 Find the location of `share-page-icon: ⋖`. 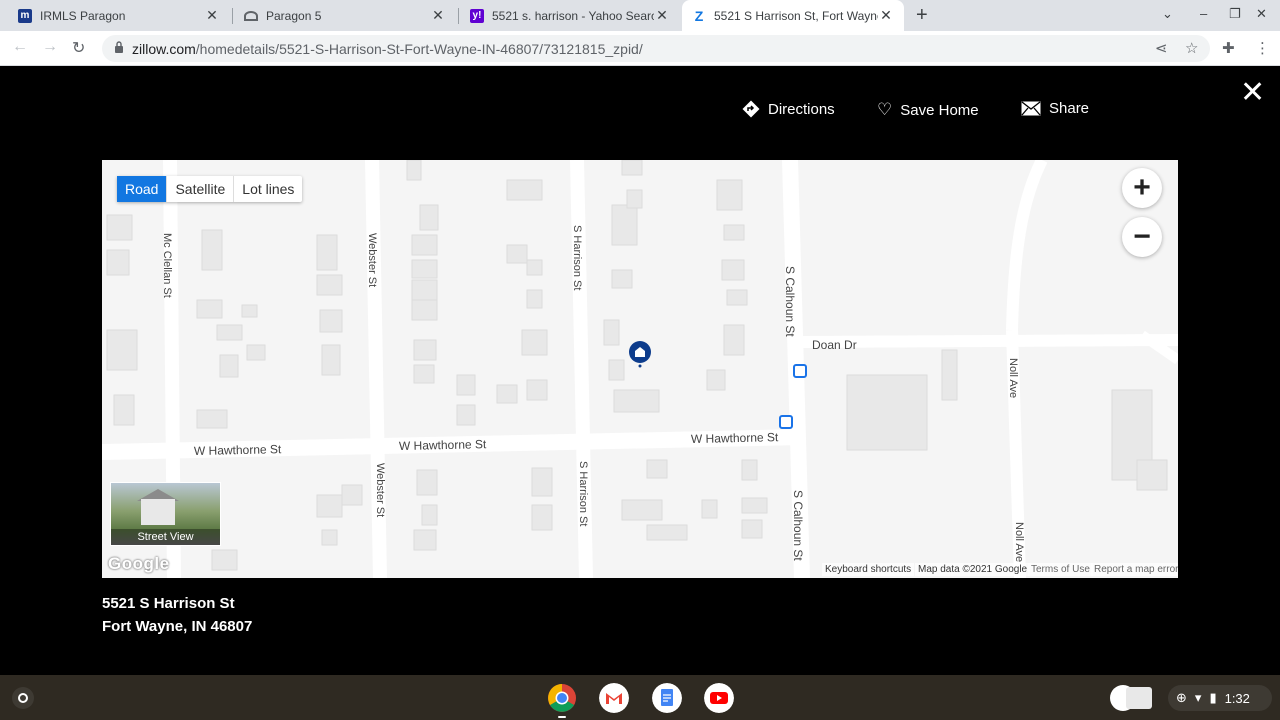

share-page-icon: ⋖ is located at coordinates (1161, 48).